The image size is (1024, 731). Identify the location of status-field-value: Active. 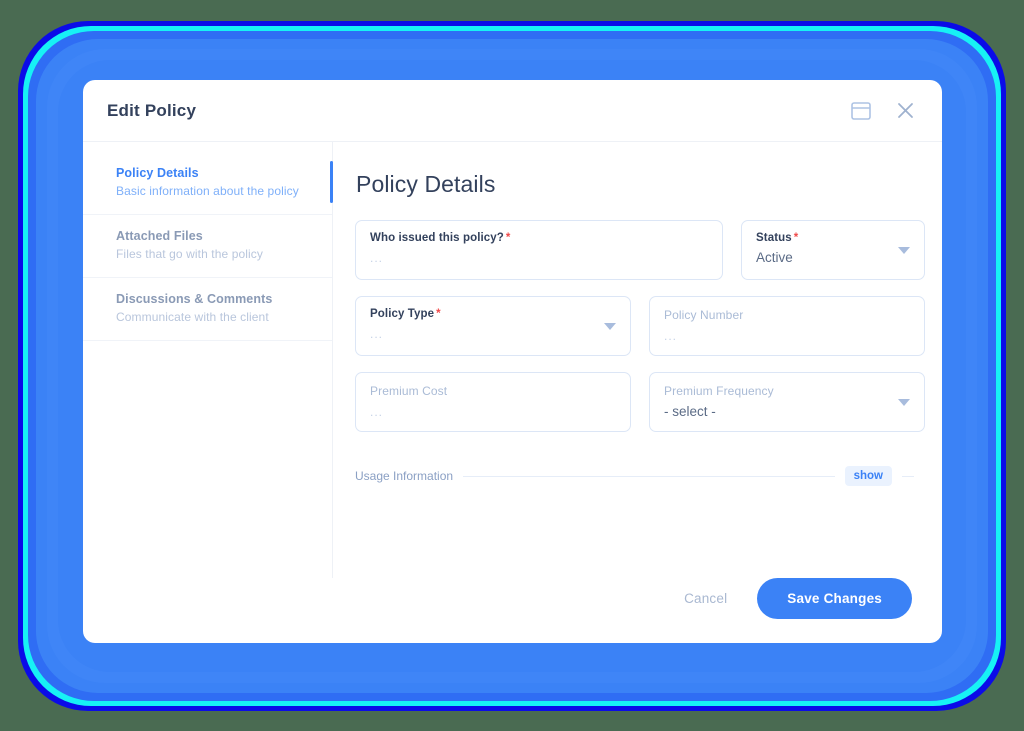
(774, 257).